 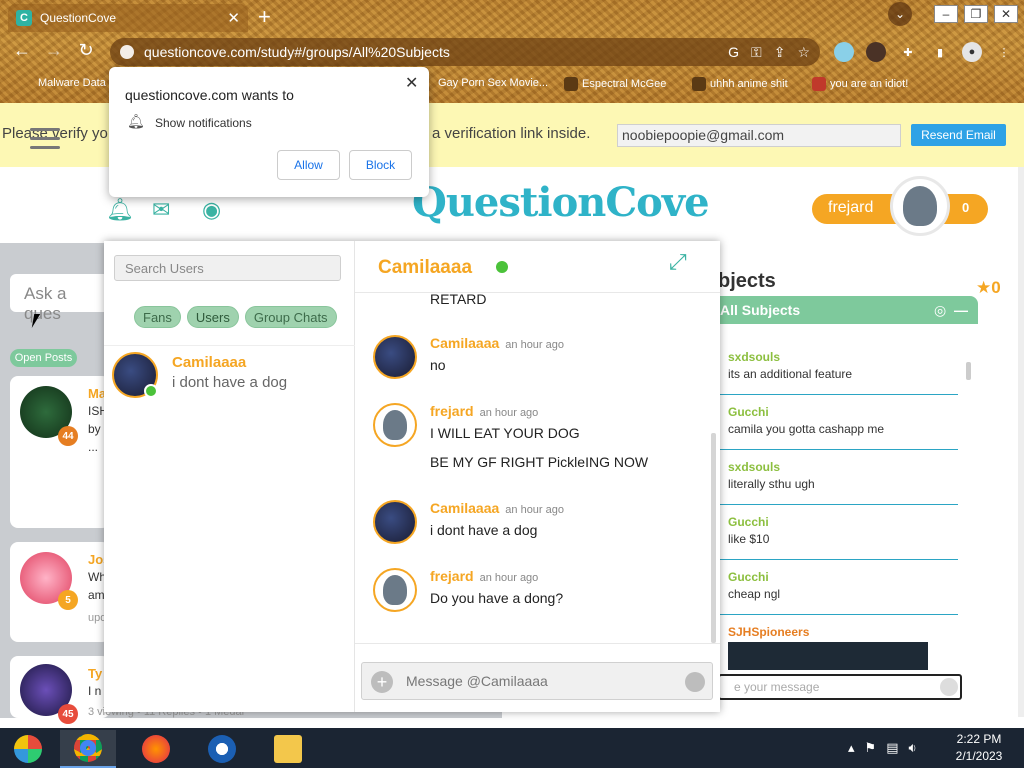 What do you see at coordinates (848, 310) in the screenshot?
I see `group-chat-header: All Subjects ◎ —` at bounding box center [848, 310].